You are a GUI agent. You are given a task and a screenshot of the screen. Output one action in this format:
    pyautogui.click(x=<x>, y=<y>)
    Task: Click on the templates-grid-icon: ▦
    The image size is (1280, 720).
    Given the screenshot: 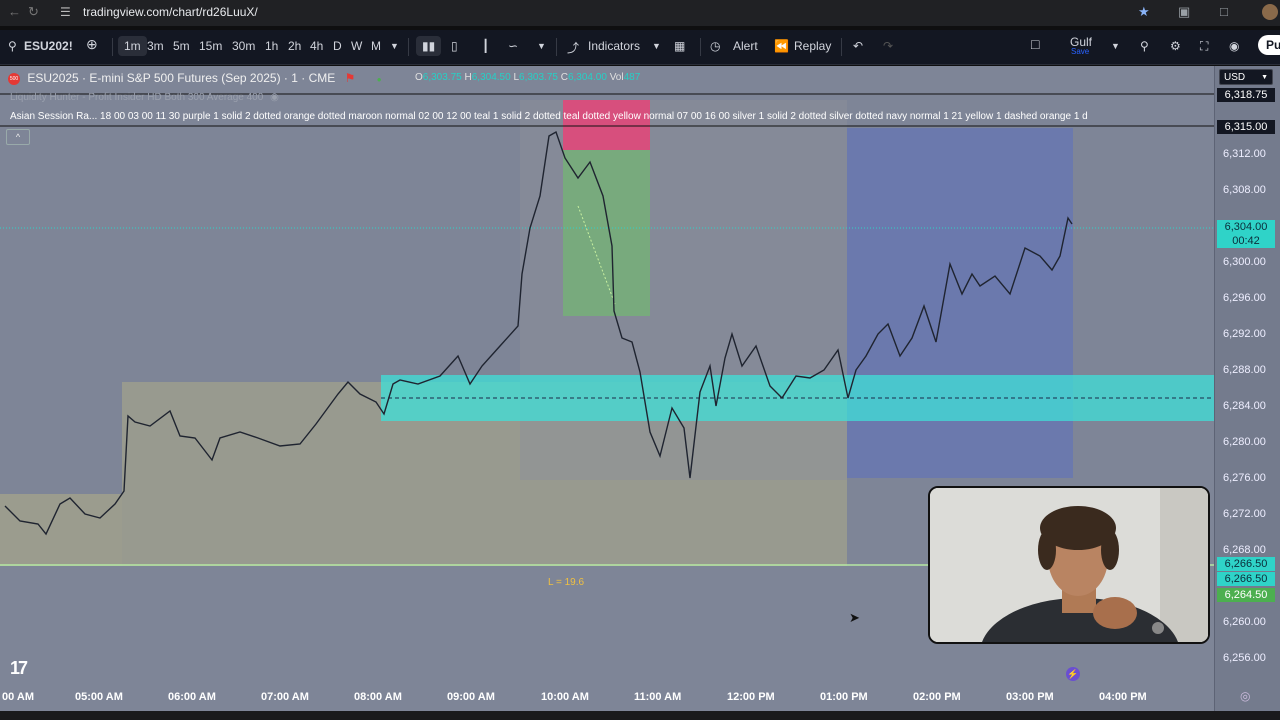 What is the action you would take?
    pyautogui.click(x=679, y=46)
    